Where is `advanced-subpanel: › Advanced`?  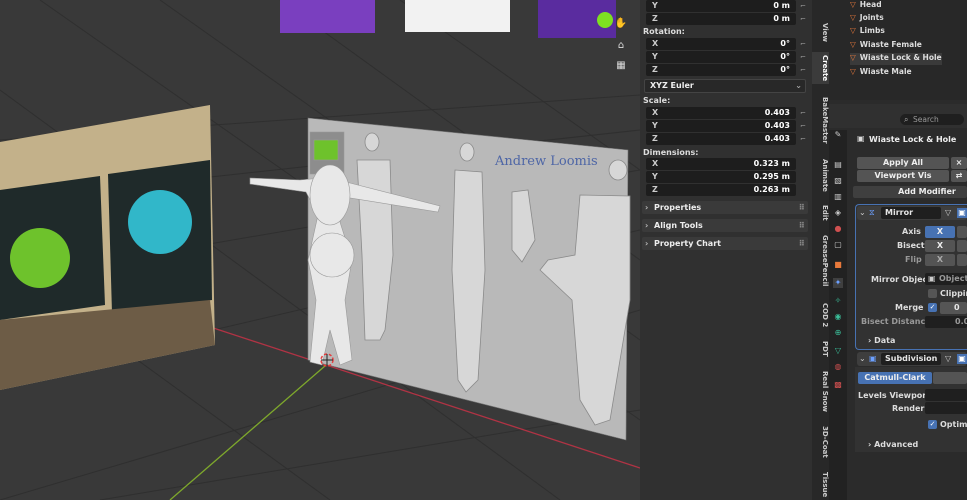 advanced-subpanel: › Advanced is located at coordinates (893, 444).